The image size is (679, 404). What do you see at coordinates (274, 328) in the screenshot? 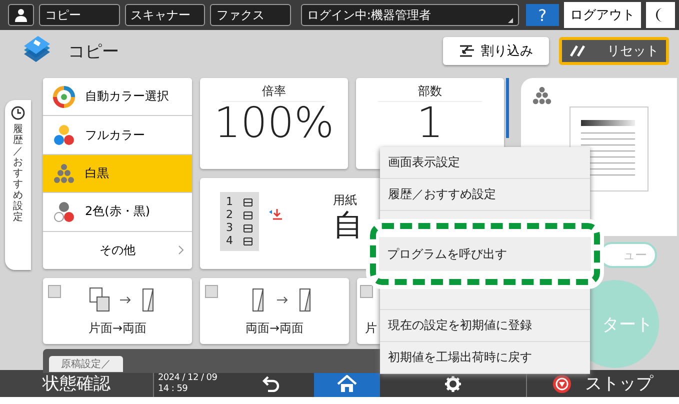
I see `duplex-label: 両面→両面` at bounding box center [274, 328].